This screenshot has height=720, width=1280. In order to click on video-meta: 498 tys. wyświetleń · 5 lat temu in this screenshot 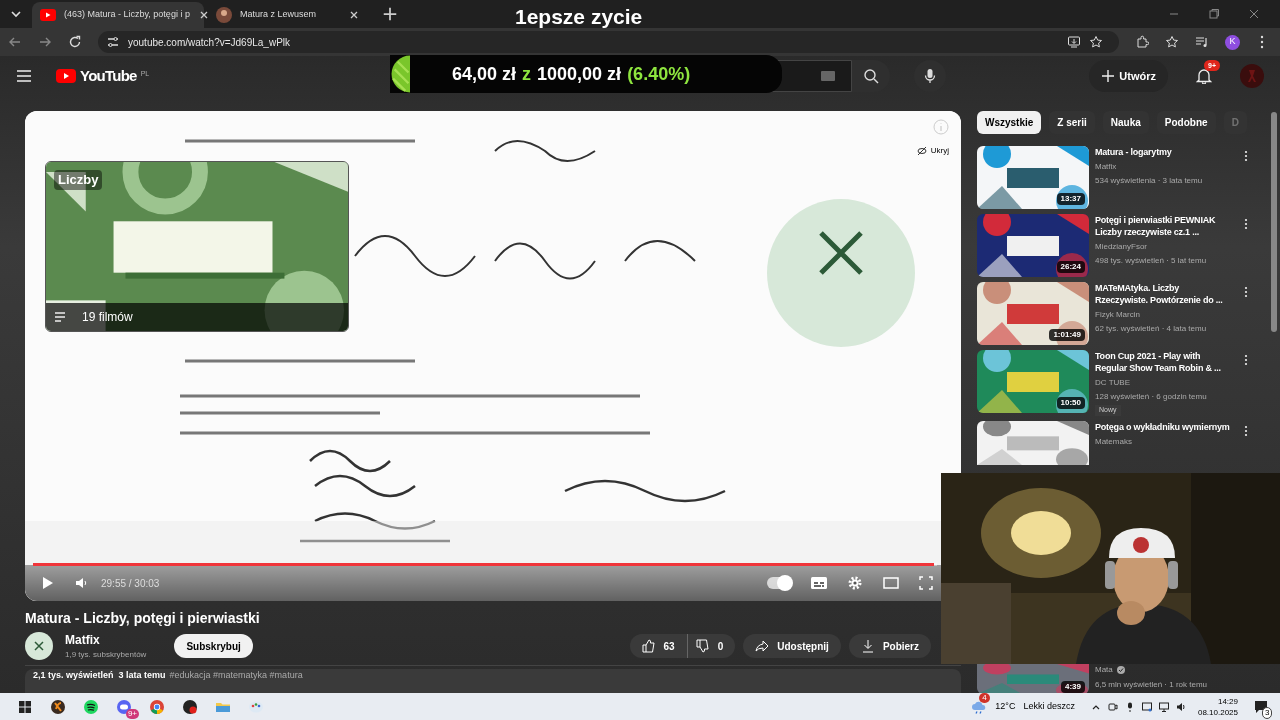, I will do `click(1151, 261)`.